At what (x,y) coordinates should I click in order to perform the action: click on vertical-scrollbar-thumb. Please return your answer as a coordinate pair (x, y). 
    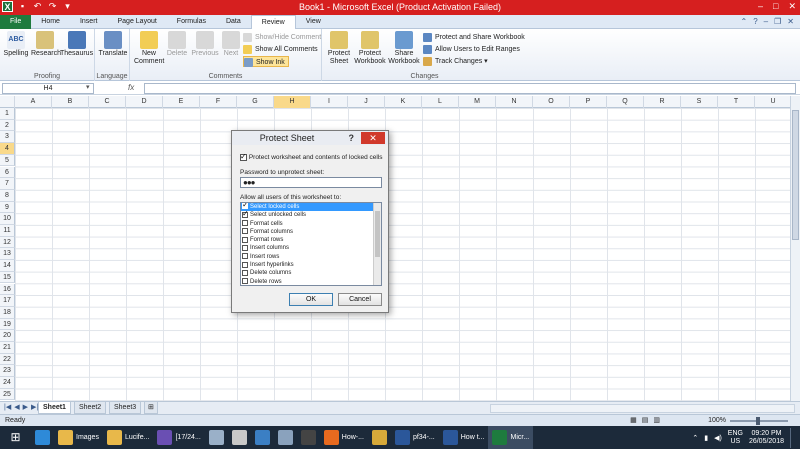
    Looking at the image, I should click on (795, 175).